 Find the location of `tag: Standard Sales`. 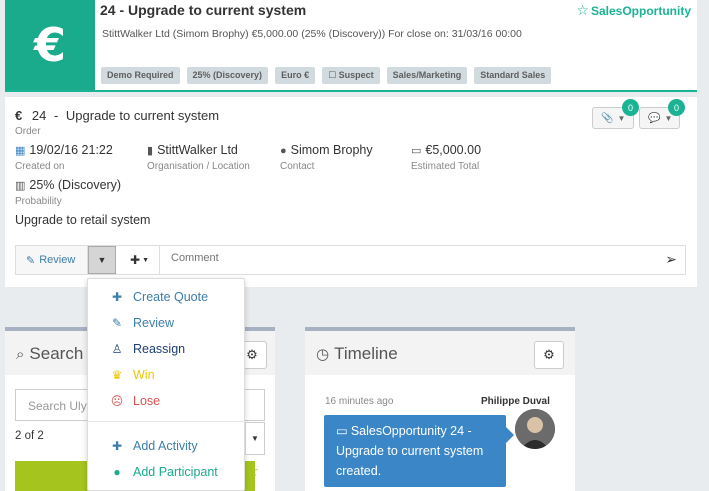

tag: Standard Sales is located at coordinates (513, 75).